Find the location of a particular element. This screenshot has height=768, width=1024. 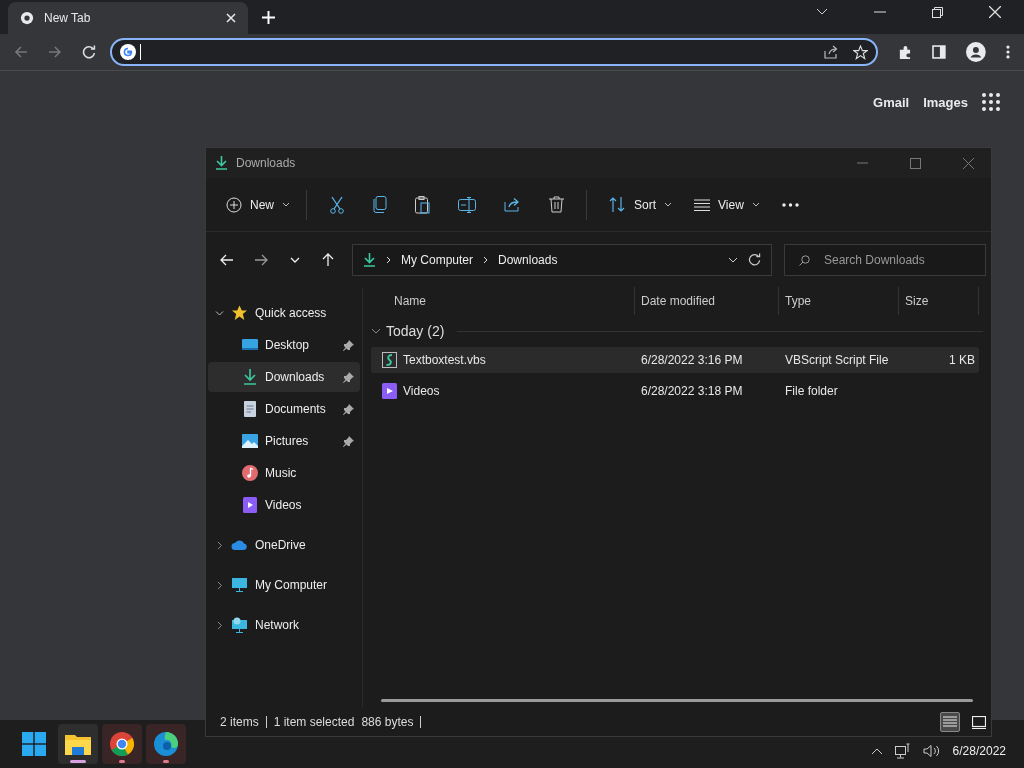

view-button: View is located at coordinates (727, 204).